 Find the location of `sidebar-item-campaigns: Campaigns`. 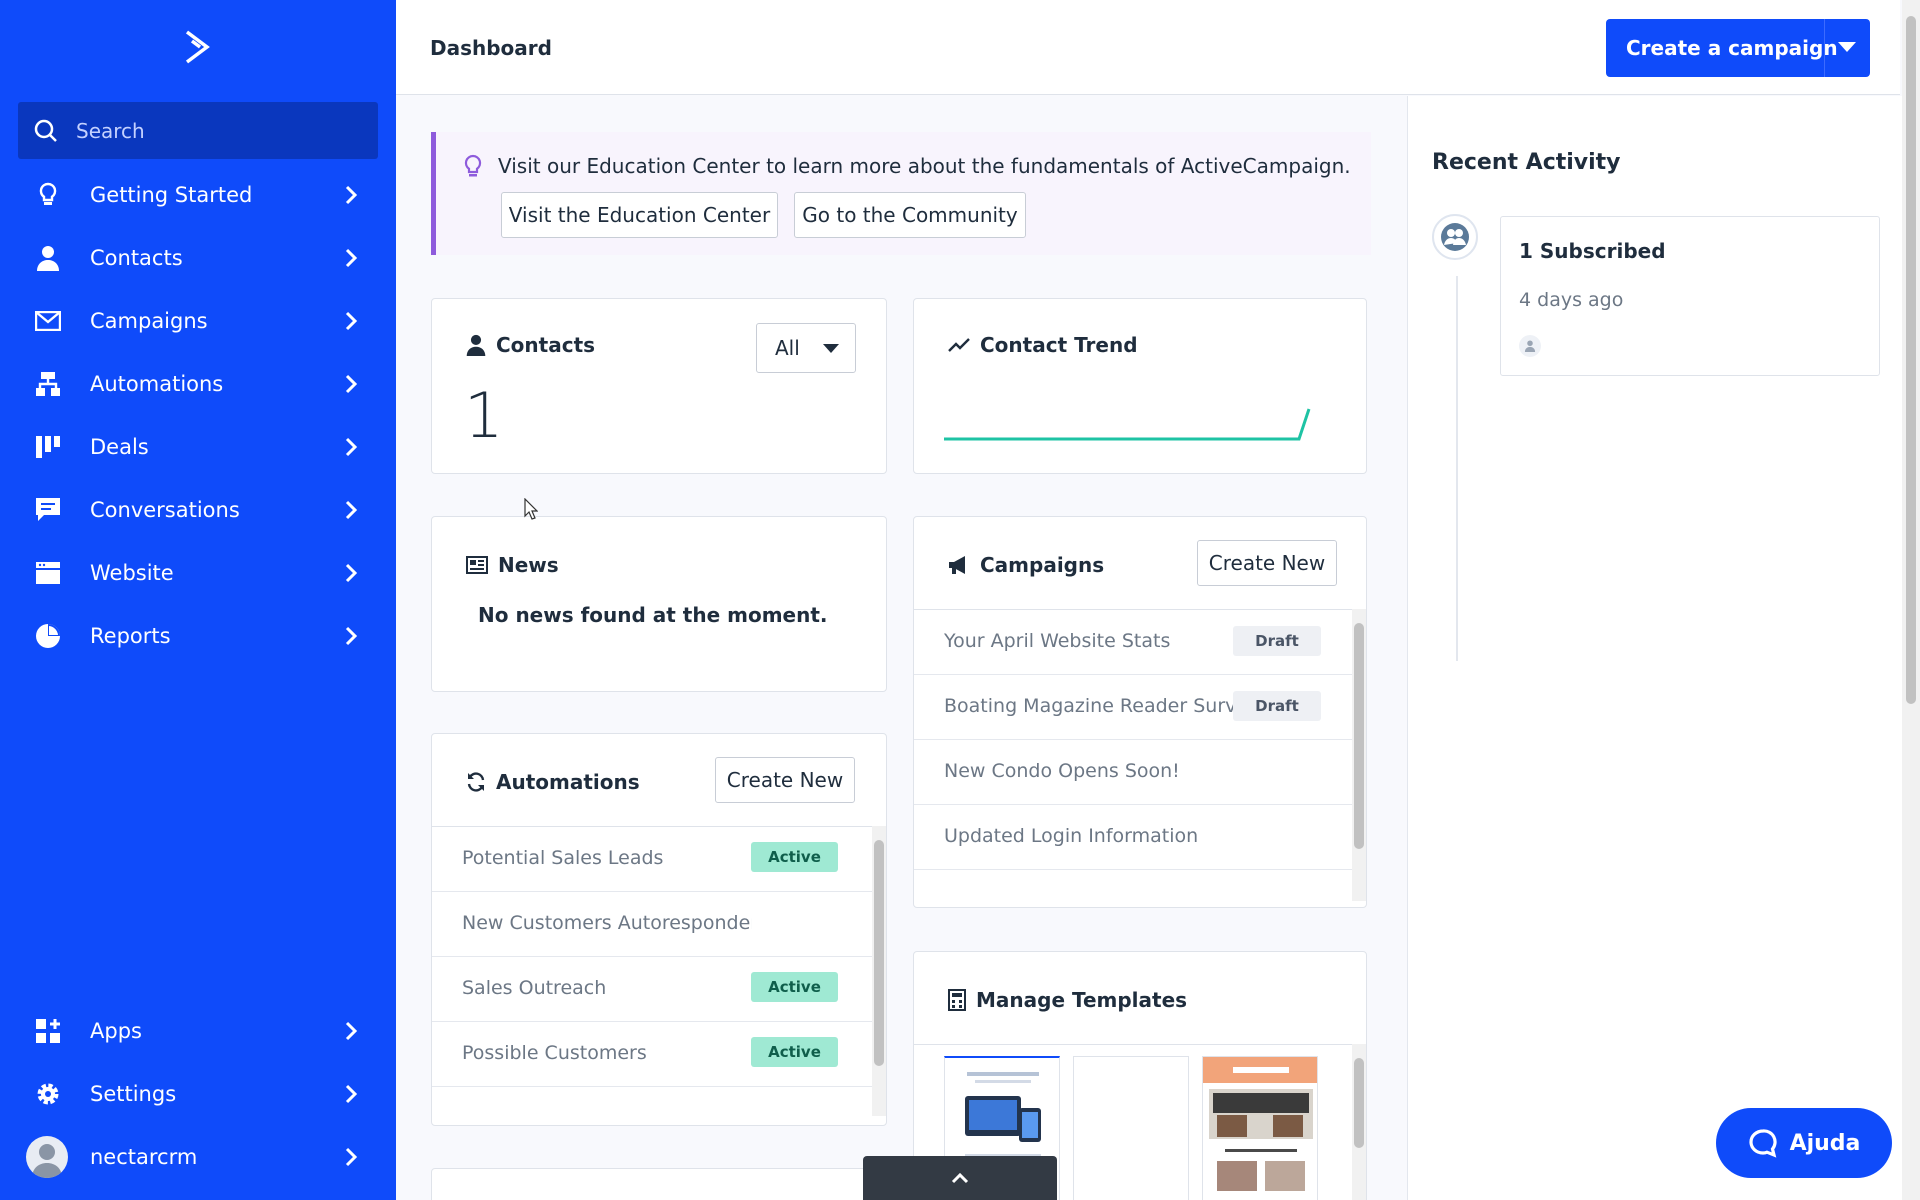

sidebar-item-campaigns: Campaigns is located at coordinates (198, 321).